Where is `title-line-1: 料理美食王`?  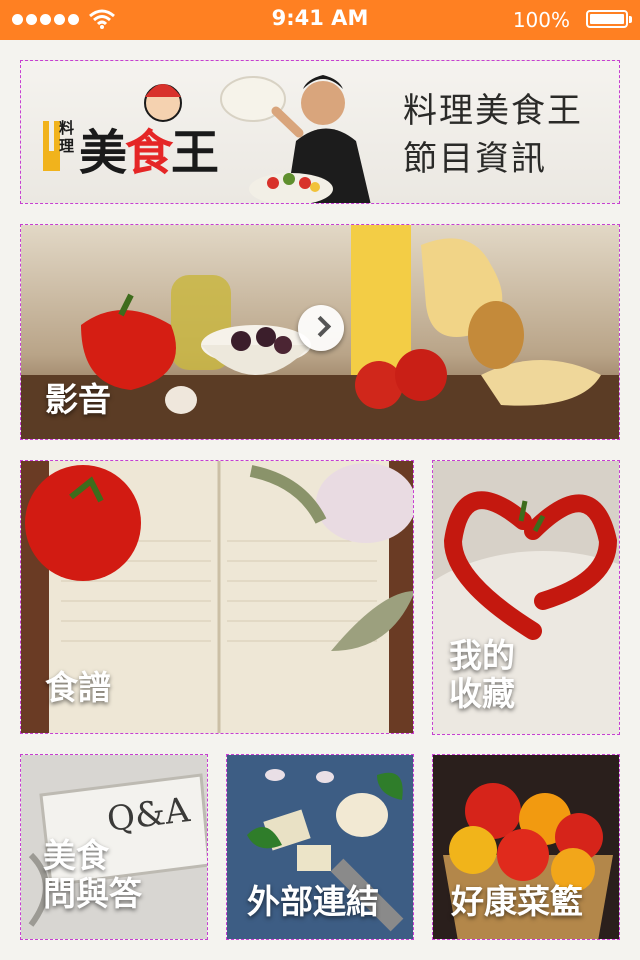 title-line-1: 料理美食王 is located at coordinates (493, 111).